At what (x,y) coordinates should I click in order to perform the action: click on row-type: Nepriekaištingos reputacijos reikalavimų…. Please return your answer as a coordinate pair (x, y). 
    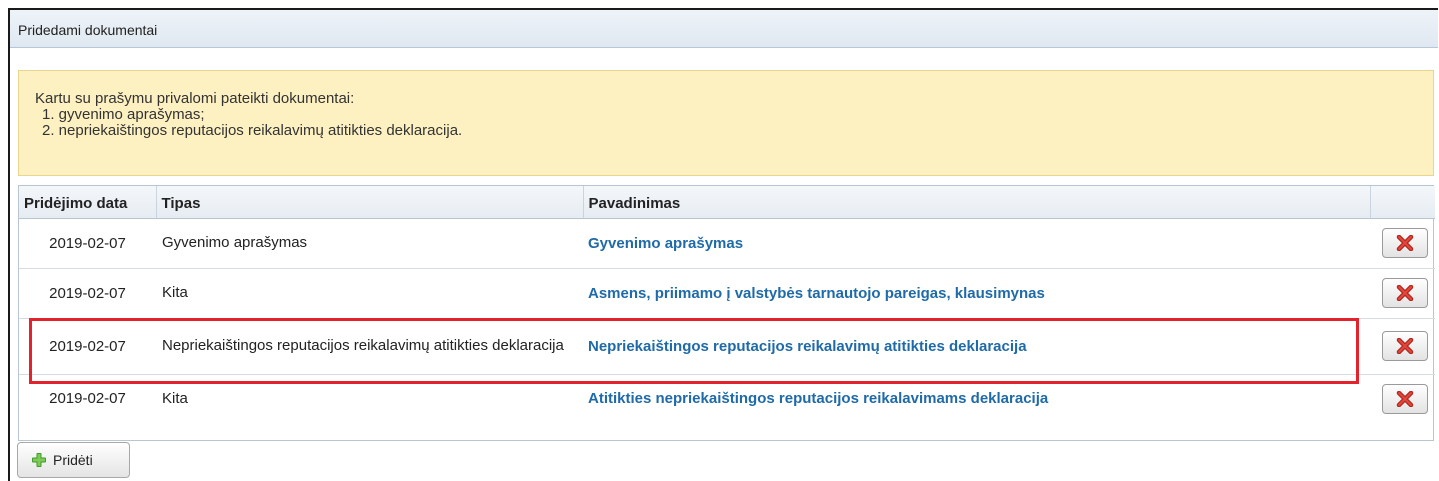
    Looking at the image, I should click on (369, 346).